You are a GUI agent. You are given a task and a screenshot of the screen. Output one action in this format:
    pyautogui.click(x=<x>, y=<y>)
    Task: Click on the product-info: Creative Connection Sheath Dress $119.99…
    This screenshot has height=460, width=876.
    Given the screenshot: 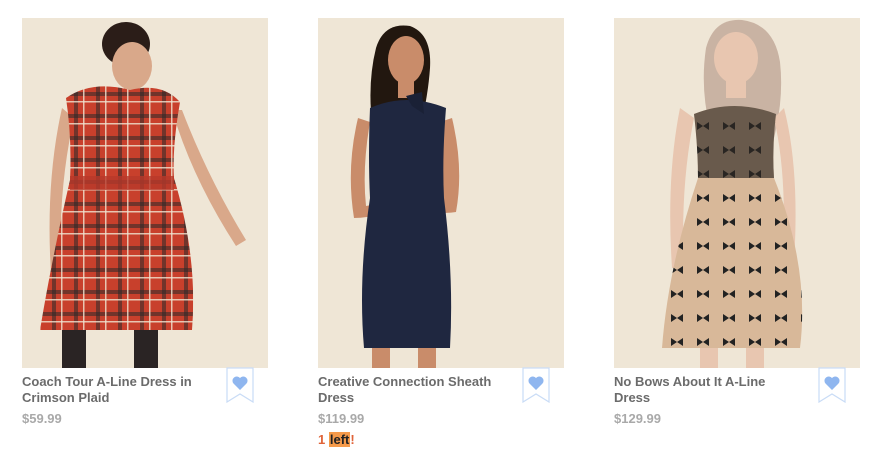 What is the action you would take?
    pyautogui.click(x=441, y=407)
    